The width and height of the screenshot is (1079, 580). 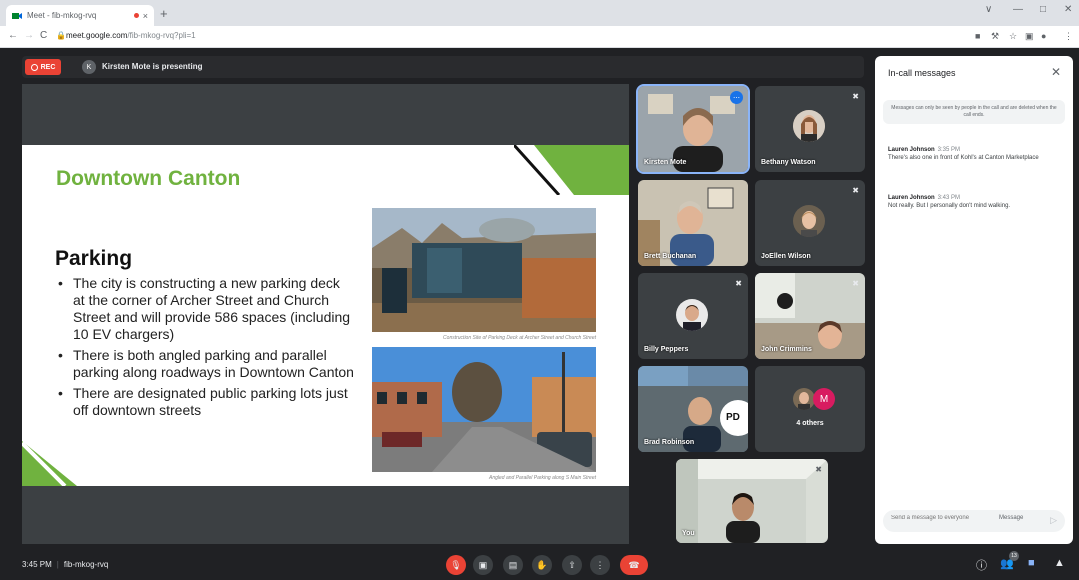 I want to click on hangup-icon: ☎, so click(x=634, y=564).